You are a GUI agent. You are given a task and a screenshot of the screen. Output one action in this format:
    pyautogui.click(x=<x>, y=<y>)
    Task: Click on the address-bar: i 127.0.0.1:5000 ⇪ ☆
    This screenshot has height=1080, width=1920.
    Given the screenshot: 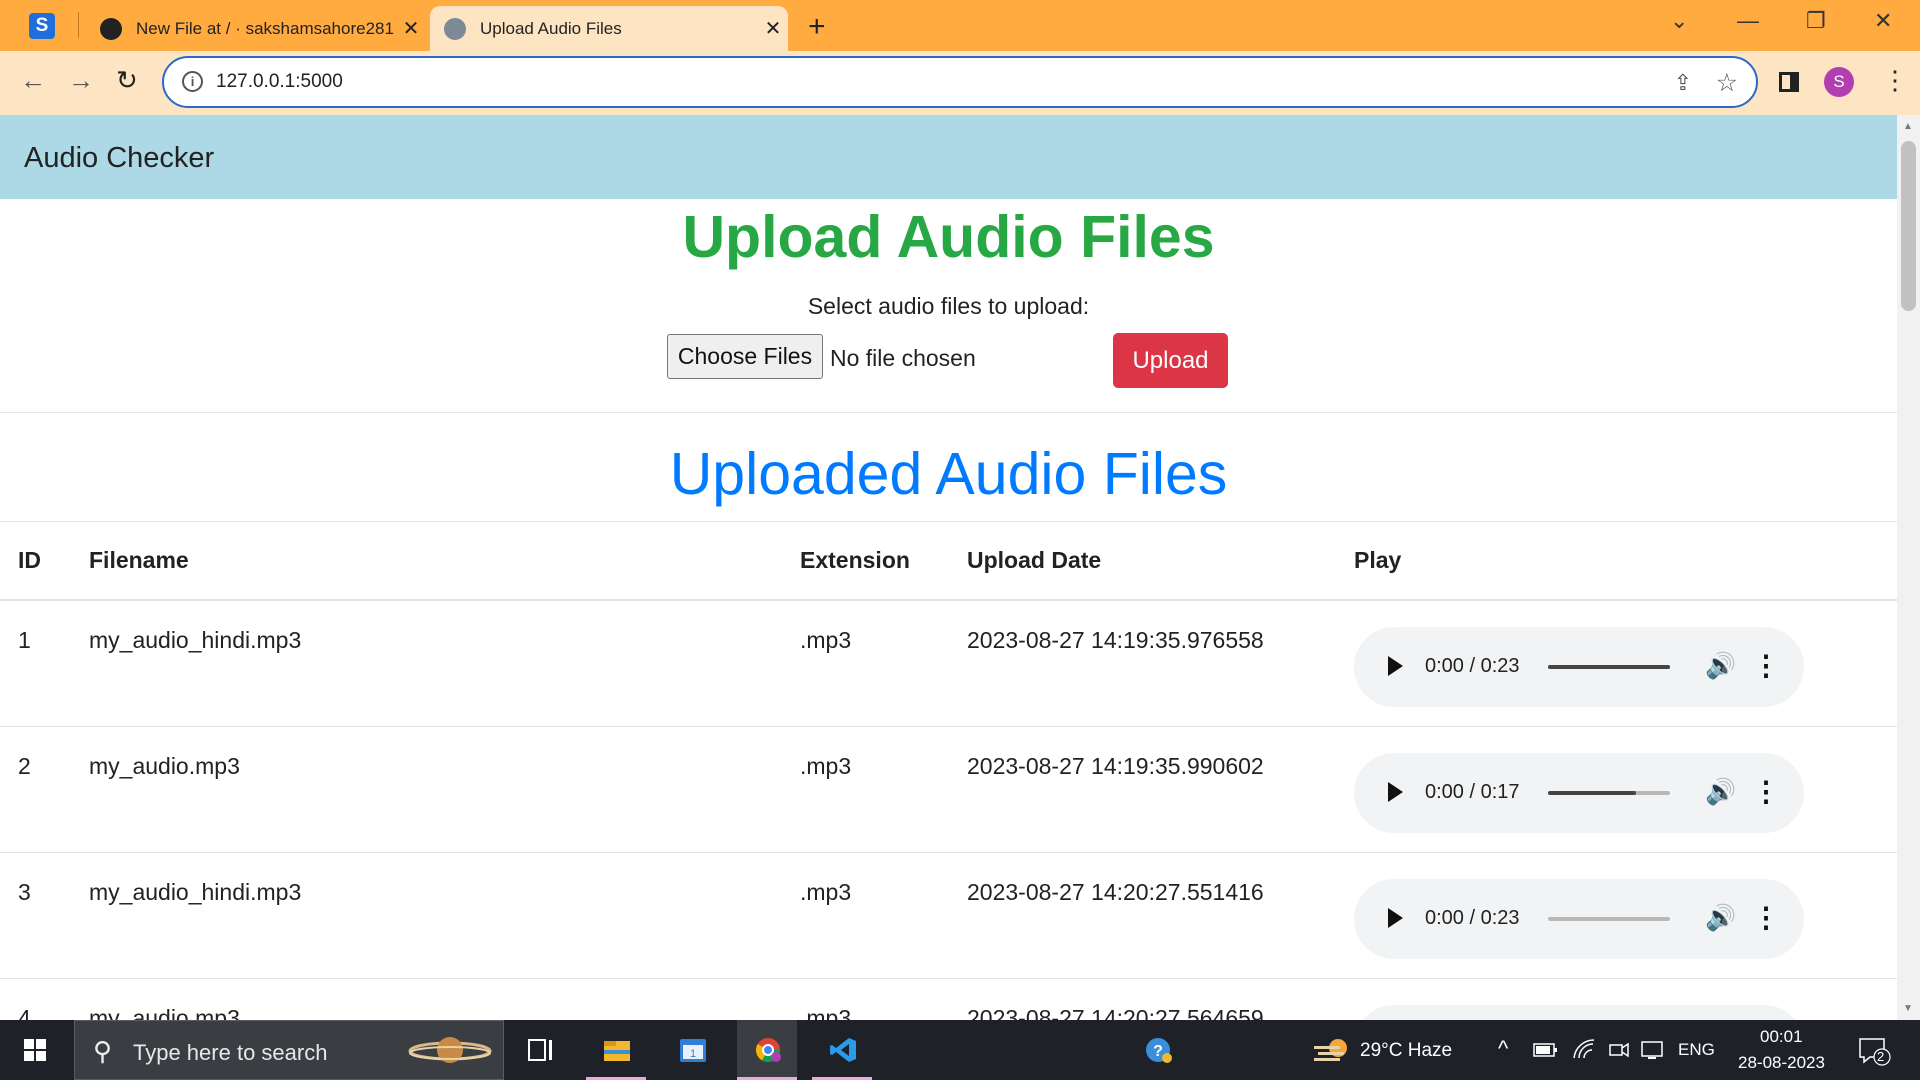 What is the action you would take?
    pyautogui.click(x=960, y=82)
    